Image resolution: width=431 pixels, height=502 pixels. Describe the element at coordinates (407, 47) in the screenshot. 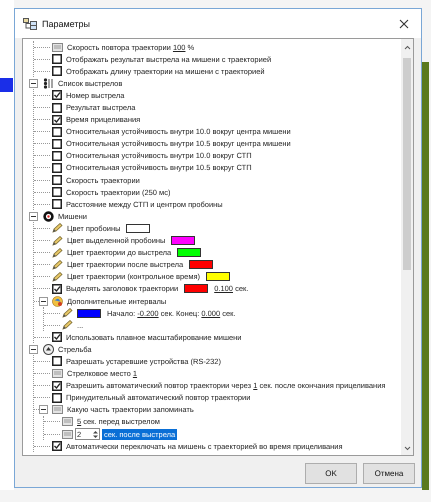

I see `scroll-up-icon` at that location.